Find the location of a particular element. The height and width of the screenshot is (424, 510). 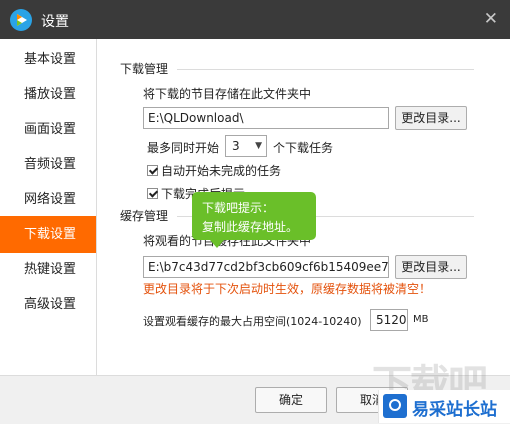

tooltip-tail is located at coordinates (217, 244).